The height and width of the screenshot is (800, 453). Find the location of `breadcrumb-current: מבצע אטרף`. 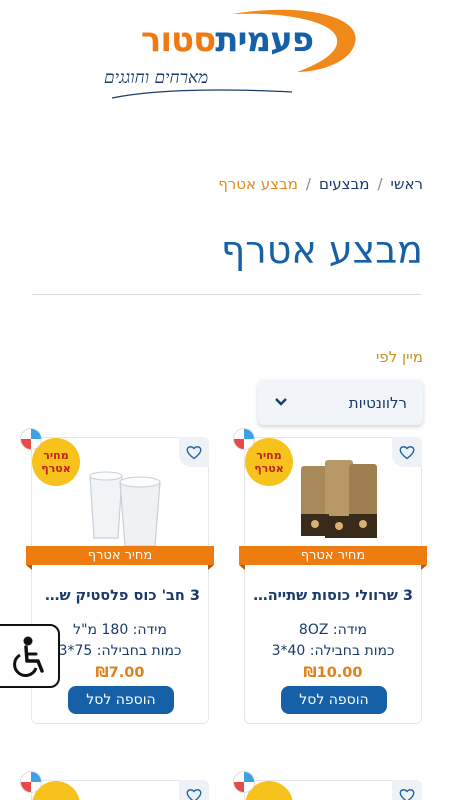

breadcrumb-current: מבצע אטרף is located at coordinates (258, 184).